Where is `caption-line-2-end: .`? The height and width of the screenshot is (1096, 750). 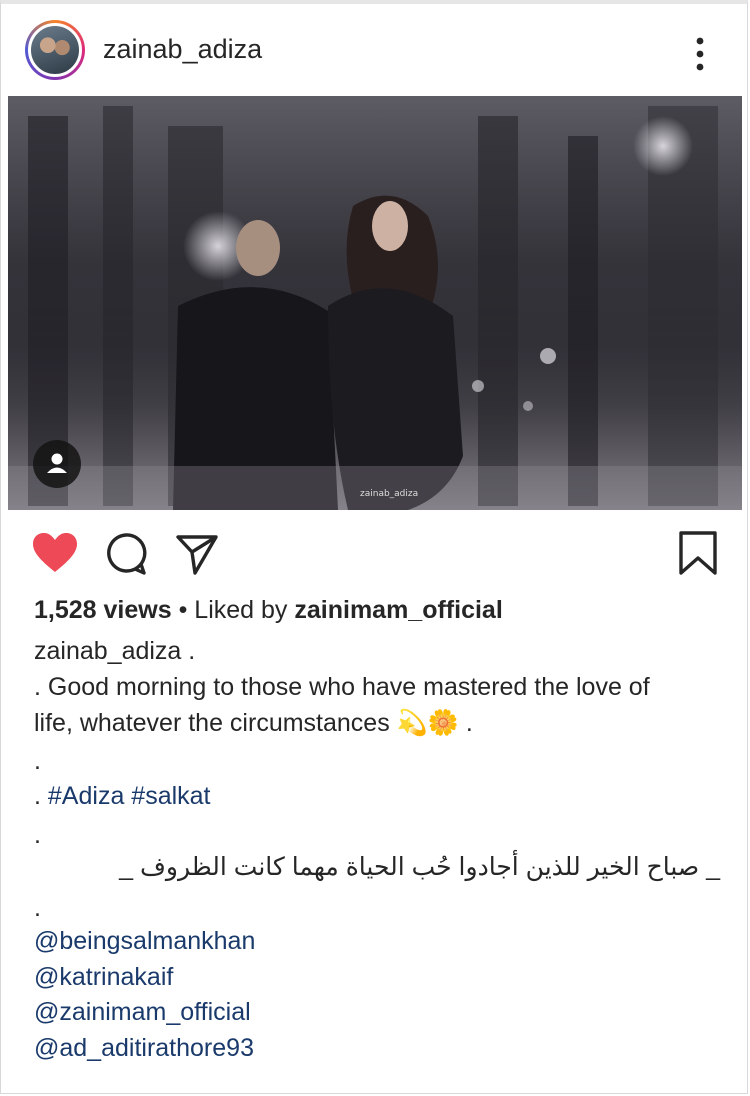
caption-line-2-end: . is located at coordinates (469, 723).